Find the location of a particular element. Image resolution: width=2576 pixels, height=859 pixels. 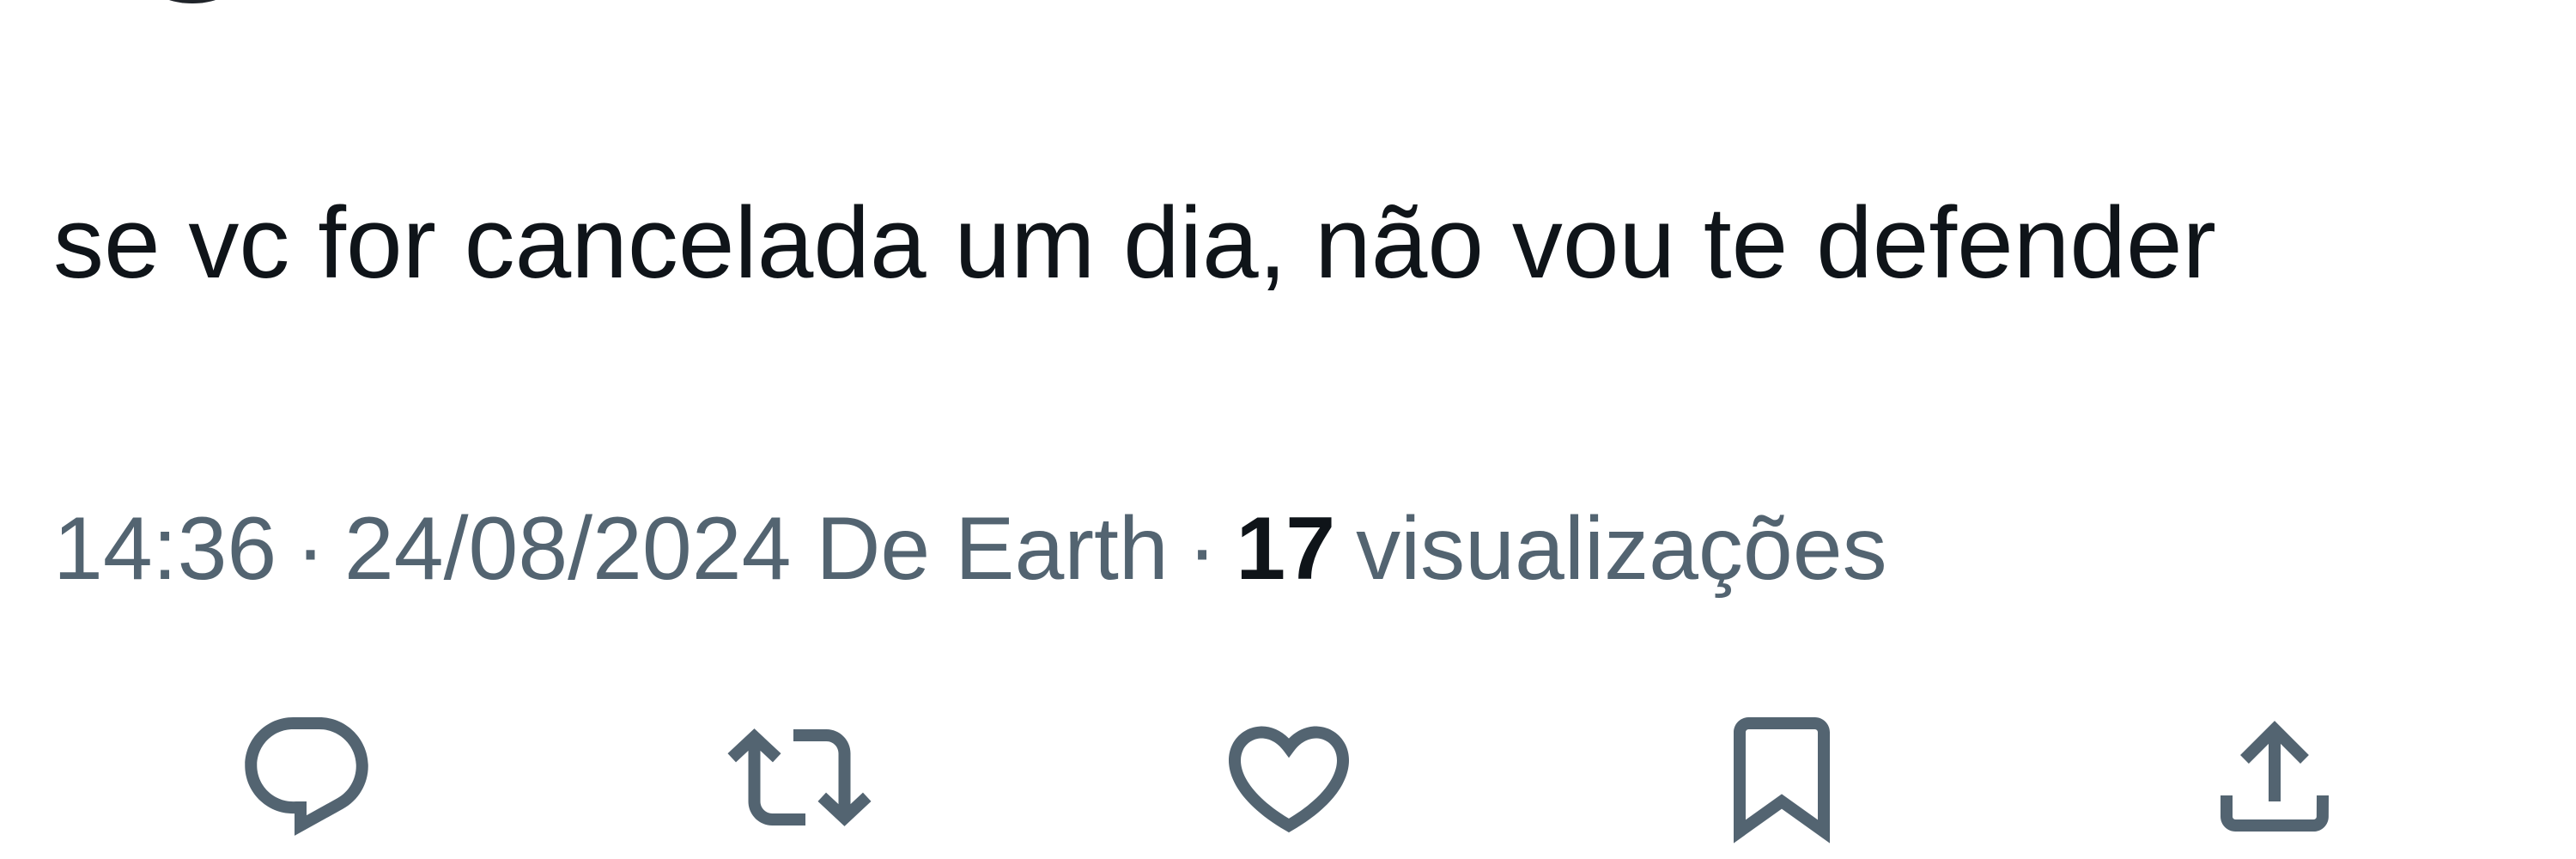

views-label: visualizações is located at coordinates (1611, 549).